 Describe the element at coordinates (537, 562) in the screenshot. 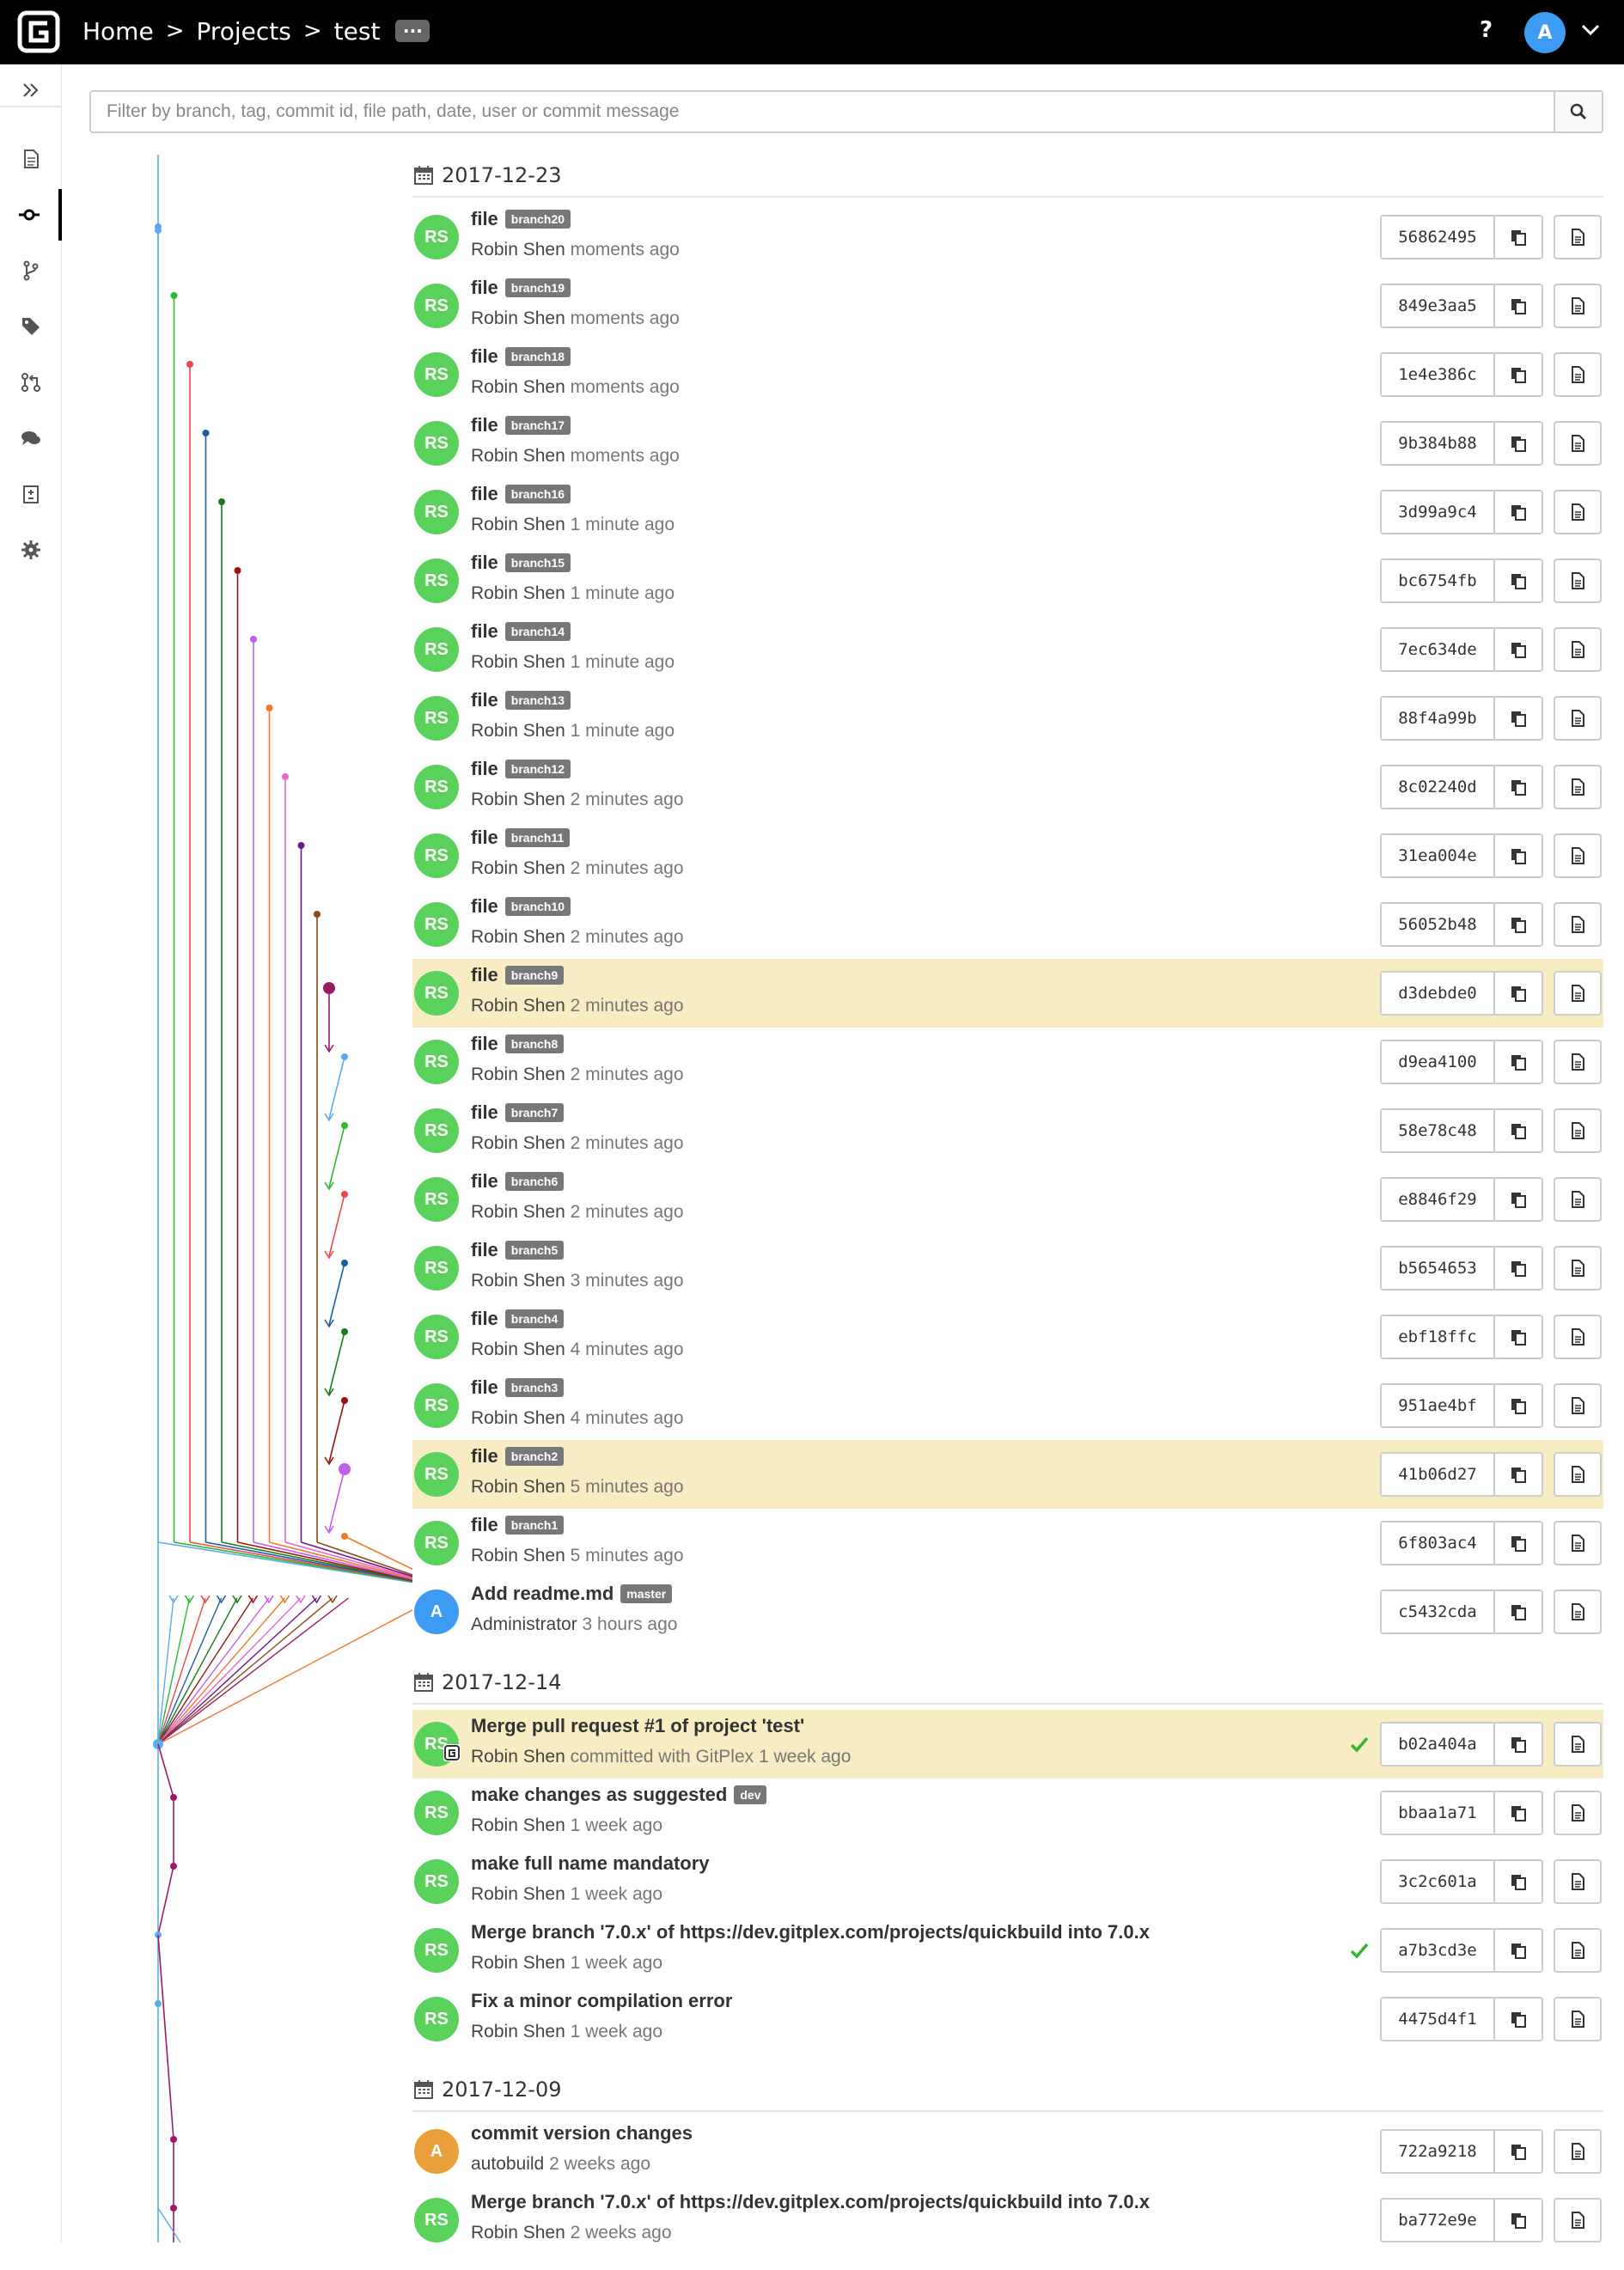

I see `ref-badge: branch15` at that location.